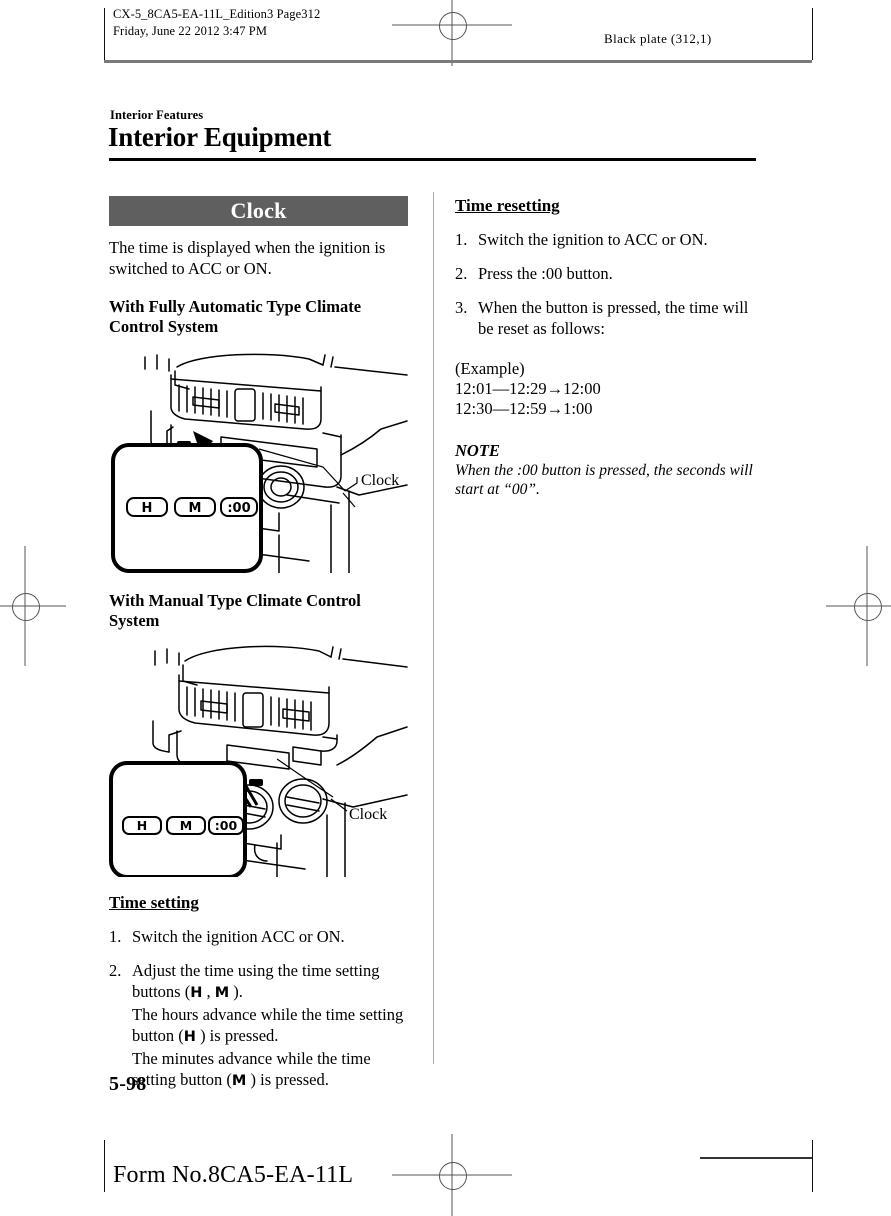 Image resolution: width=891 pixels, height=1216 pixels. What do you see at coordinates (239, 1081) in the screenshot?
I see `inline-button-m-2: M` at bounding box center [239, 1081].